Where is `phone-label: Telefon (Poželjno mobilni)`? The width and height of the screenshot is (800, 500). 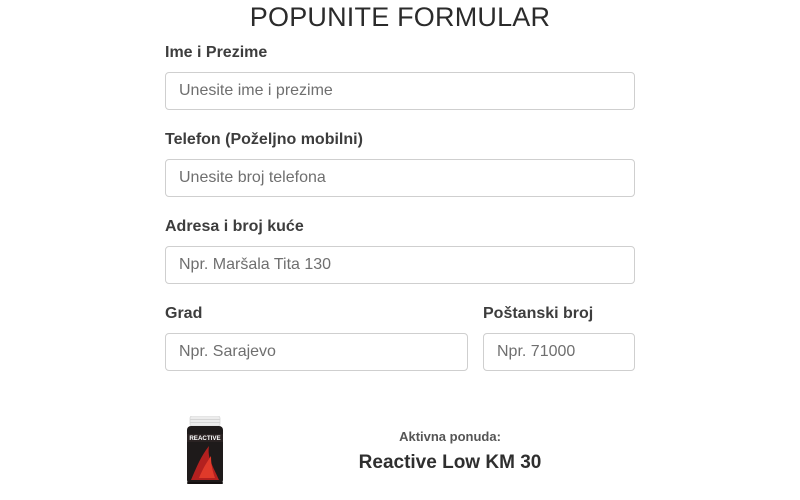 phone-label: Telefon (Poželjno mobilni) is located at coordinates (264, 139).